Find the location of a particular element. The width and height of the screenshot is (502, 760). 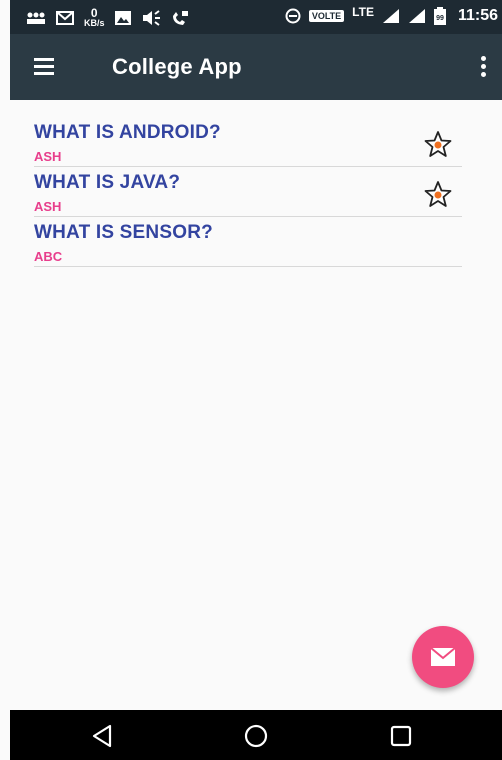

battery-icon: 99 is located at coordinates (439, 16).